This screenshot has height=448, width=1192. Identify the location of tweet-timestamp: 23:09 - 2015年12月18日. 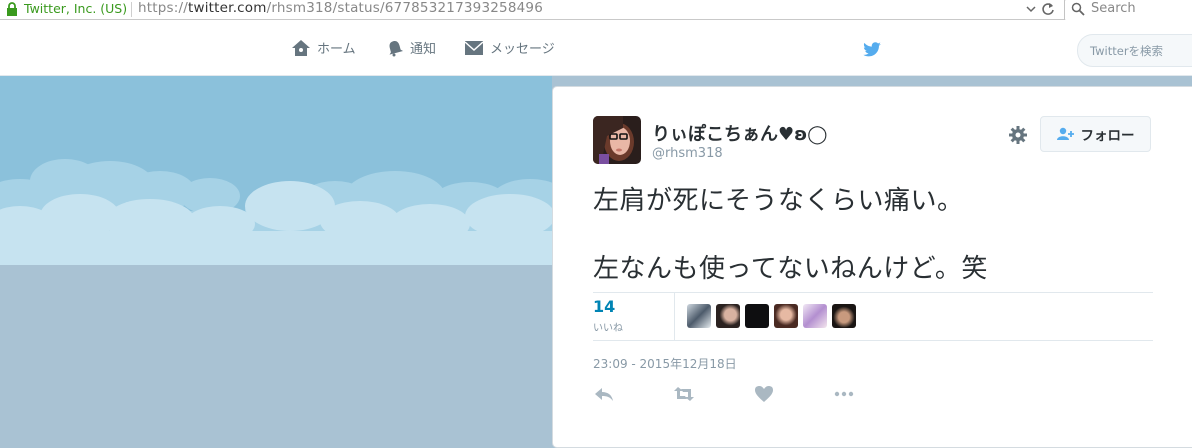
(665, 363).